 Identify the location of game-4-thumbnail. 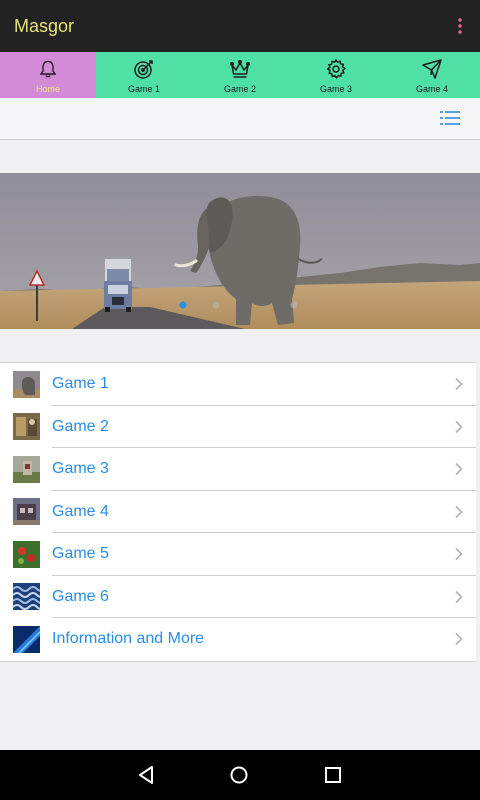
(26, 512).